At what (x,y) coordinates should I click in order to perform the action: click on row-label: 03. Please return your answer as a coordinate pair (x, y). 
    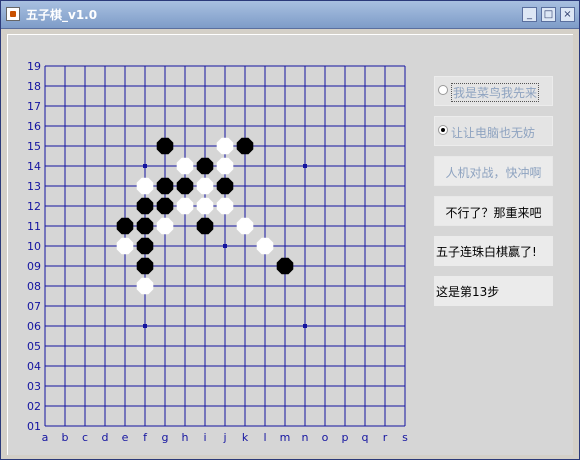
    Looking at the image, I should click on (34, 386).